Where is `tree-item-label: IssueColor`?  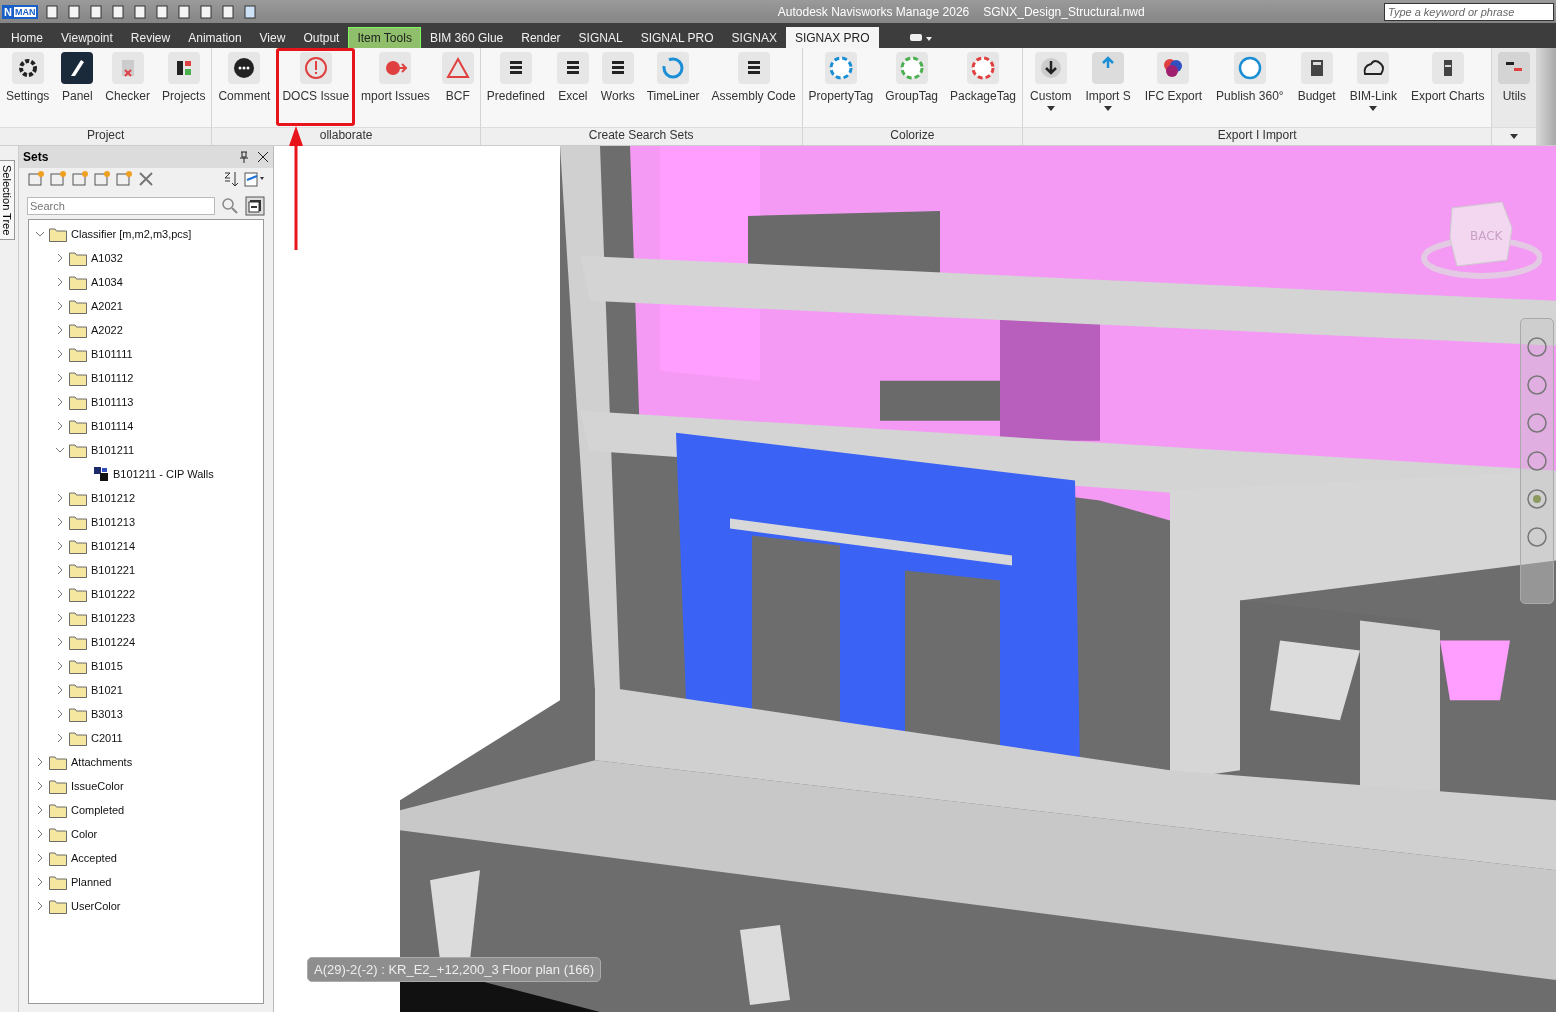 tree-item-label: IssueColor is located at coordinates (97, 786).